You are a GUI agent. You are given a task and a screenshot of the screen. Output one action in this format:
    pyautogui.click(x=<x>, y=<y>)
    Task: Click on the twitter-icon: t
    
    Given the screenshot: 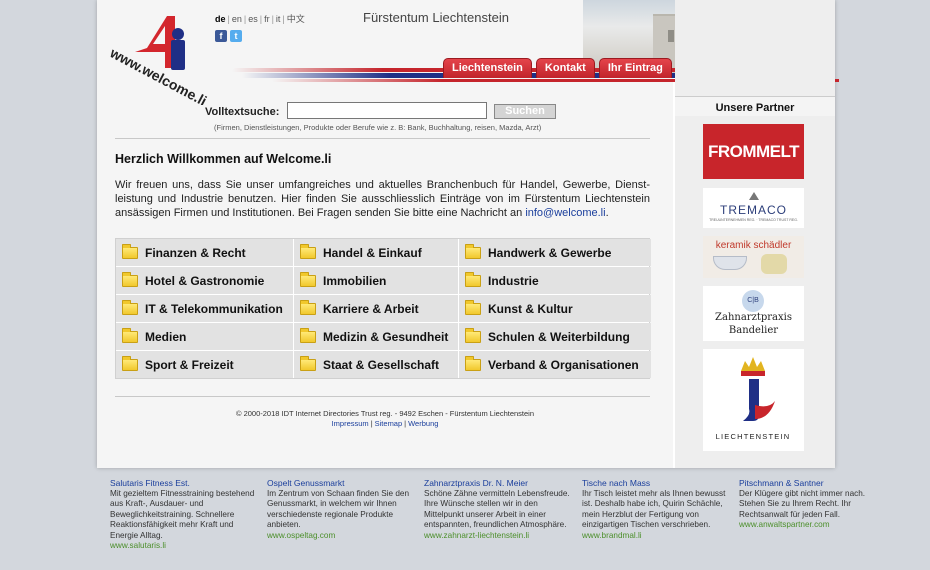 What is the action you would take?
    pyautogui.click(x=236, y=36)
    